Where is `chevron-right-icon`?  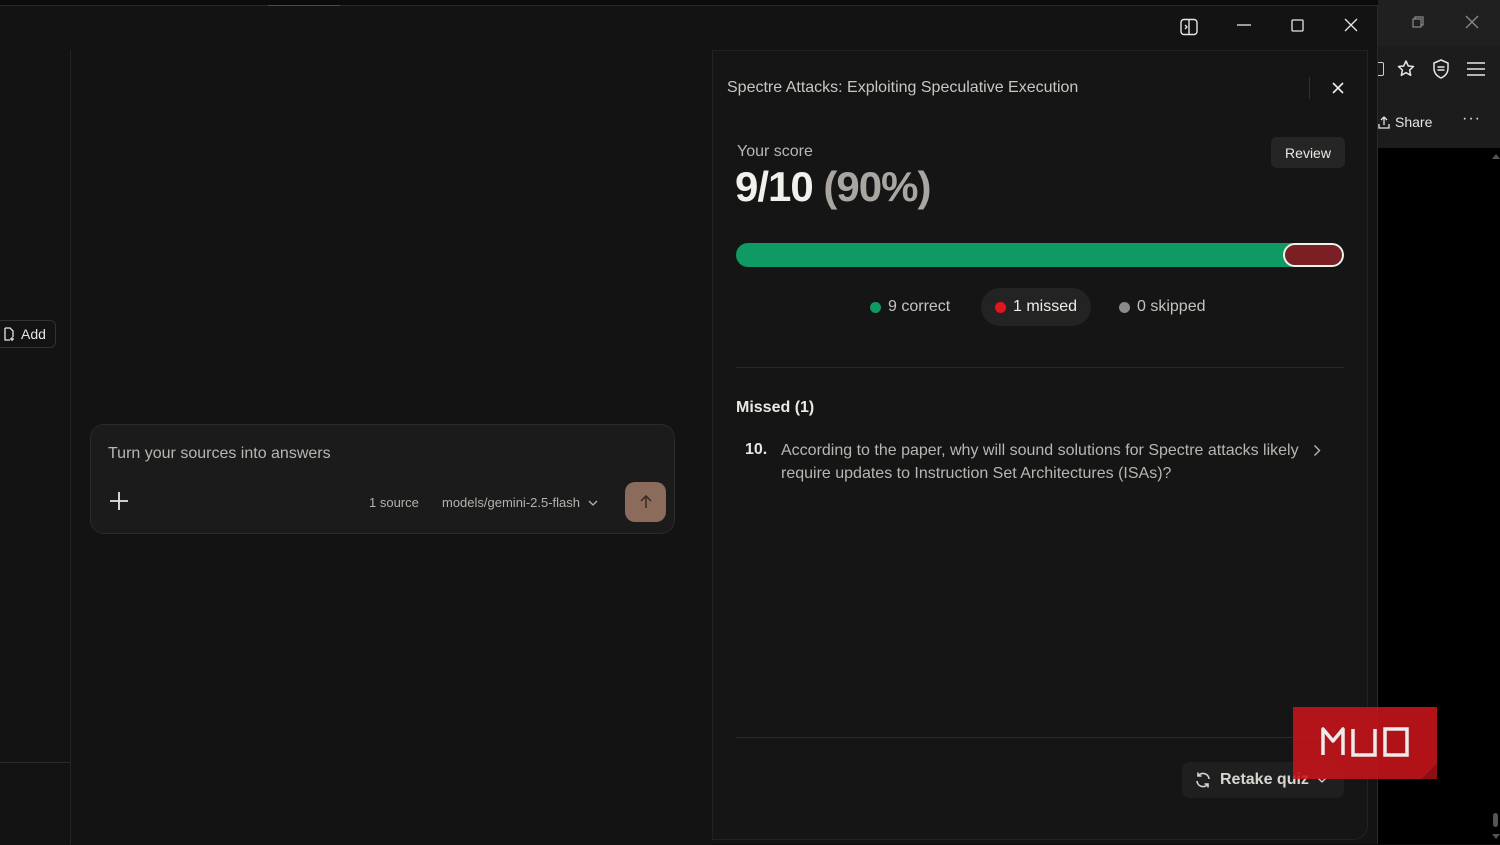 chevron-right-icon is located at coordinates (1317, 450).